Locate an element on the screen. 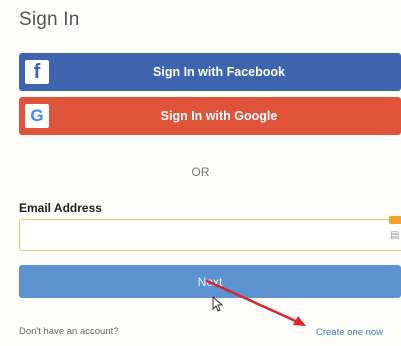 The width and height of the screenshot is (401, 346). or-divider: OR is located at coordinates (200, 172).